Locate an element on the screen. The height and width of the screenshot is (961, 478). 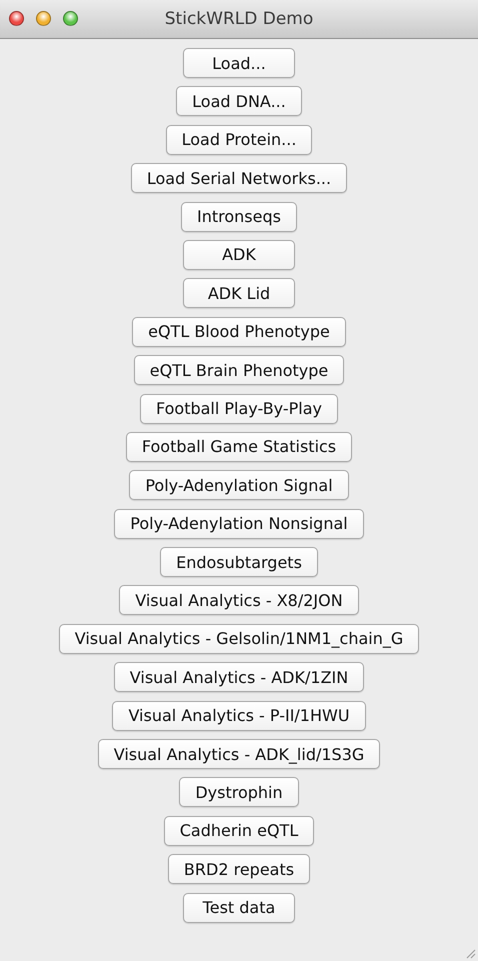
demo-button: BRD2 repeats is located at coordinates (239, 869).